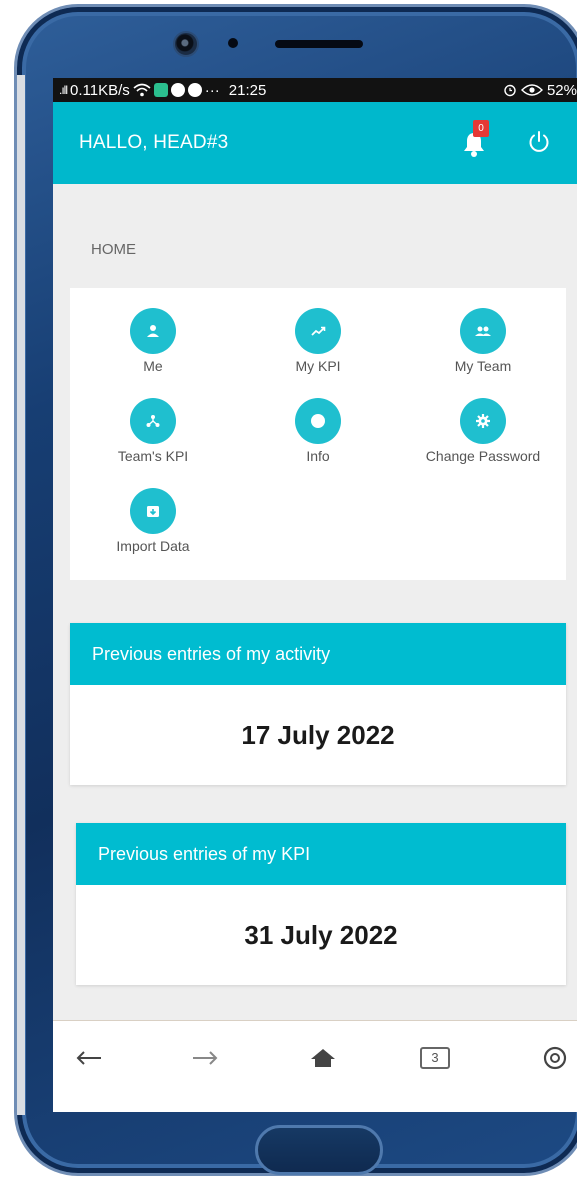  What do you see at coordinates (247, 90) in the screenshot?
I see `clock: 21:25` at bounding box center [247, 90].